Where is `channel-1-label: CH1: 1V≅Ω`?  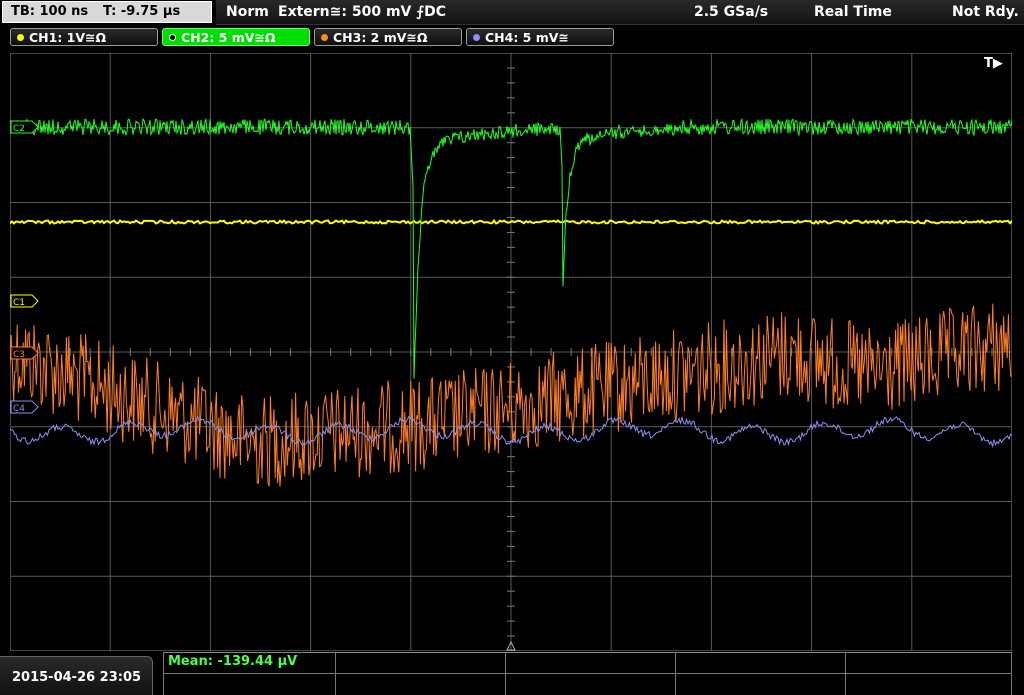
channel-1-label: CH1: 1V≅Ω is located at coordinates (68, 37).